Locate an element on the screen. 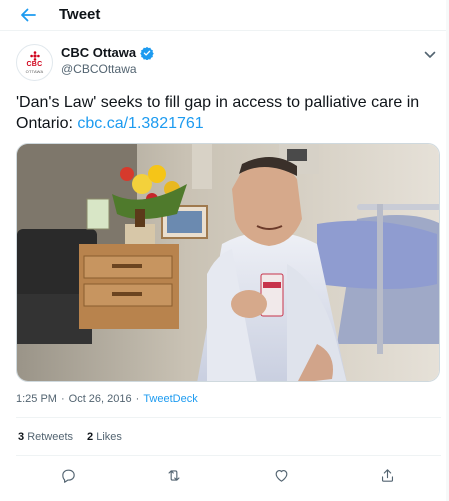 This screenshot has height=501, width=449. tweet-link: cbc.ca/1.3821761 is located at coordinates (140, 123).